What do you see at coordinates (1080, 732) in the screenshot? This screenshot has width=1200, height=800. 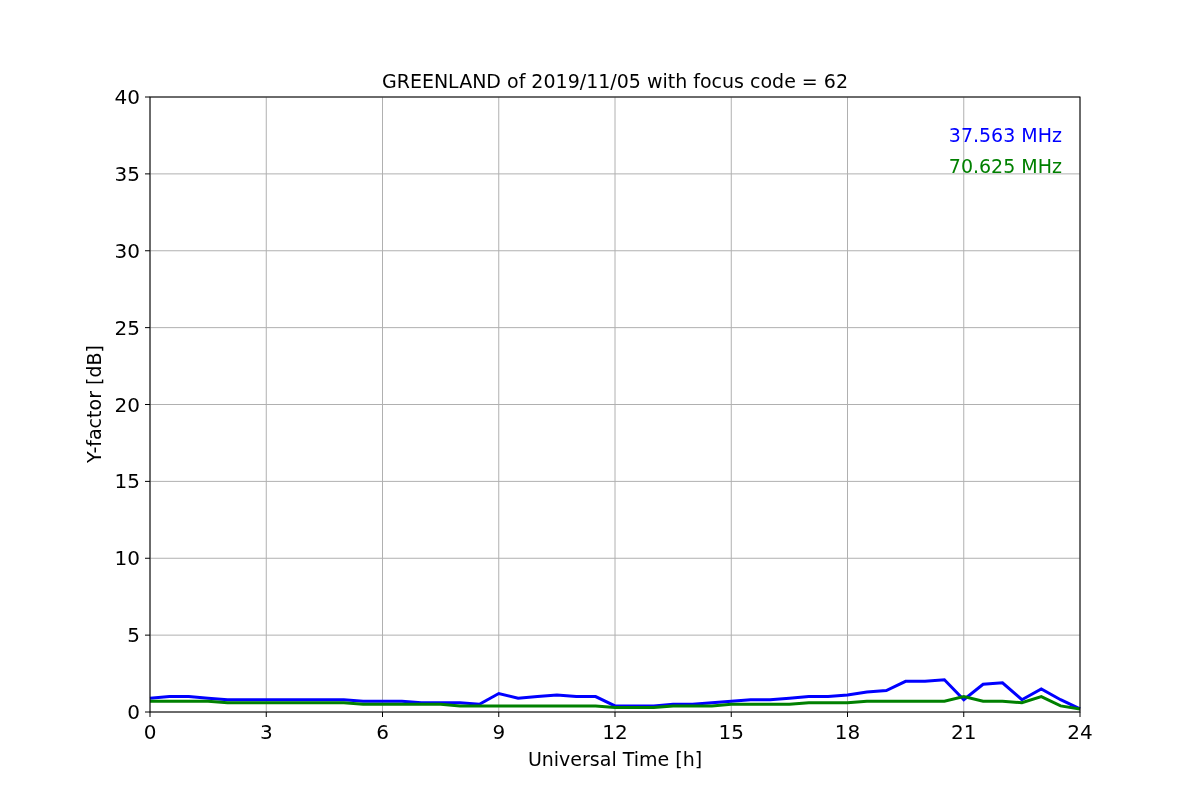 I see `x-tick-label: 24` at bounding box center [1080, 732].